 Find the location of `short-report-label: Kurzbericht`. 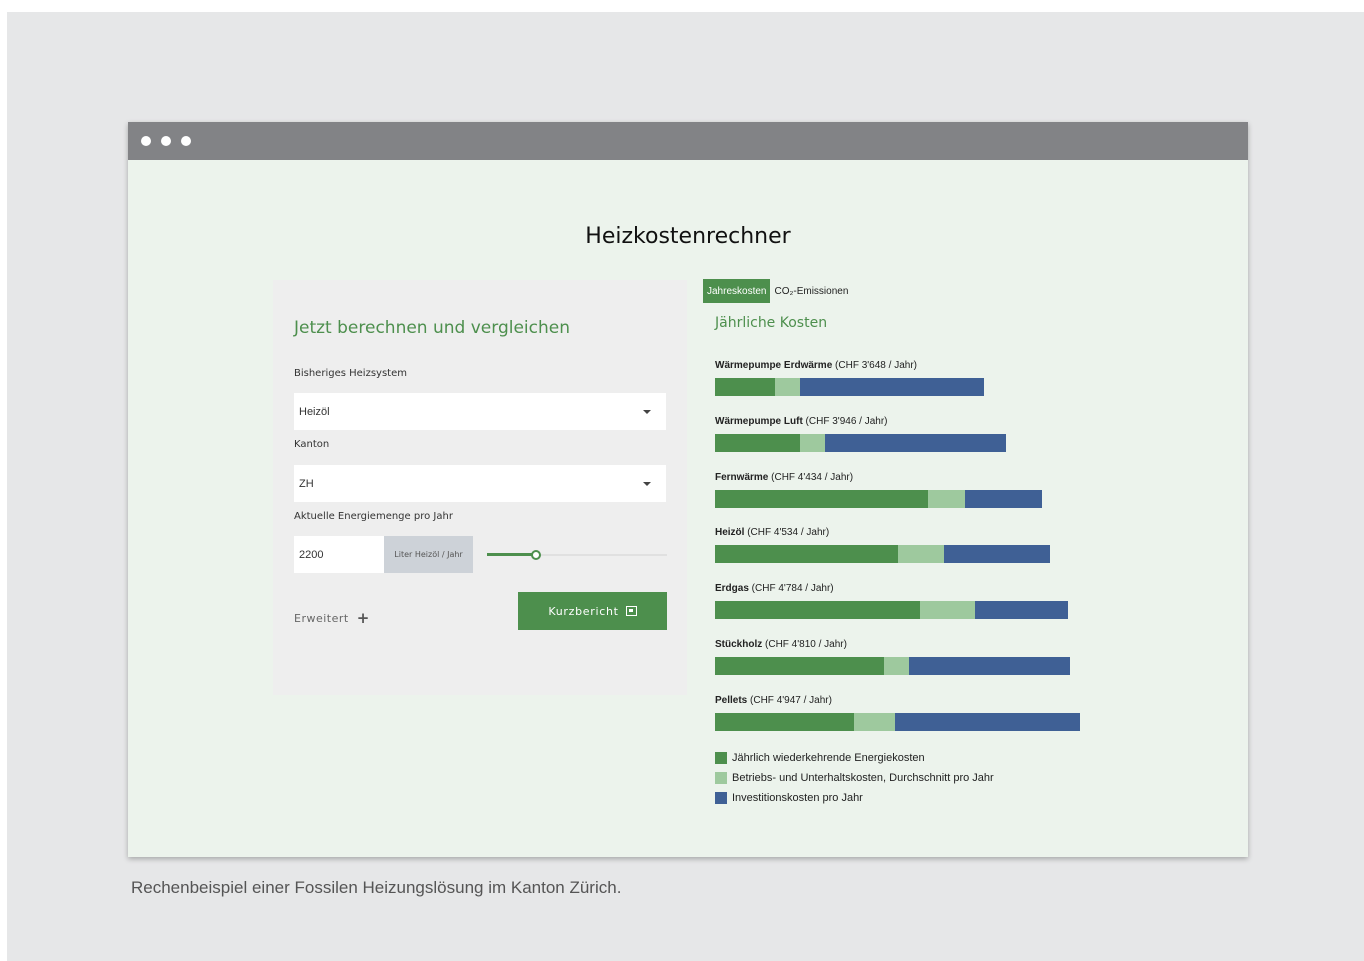

short-report-label: Kurzbericht is located at coordinates (583, 611).